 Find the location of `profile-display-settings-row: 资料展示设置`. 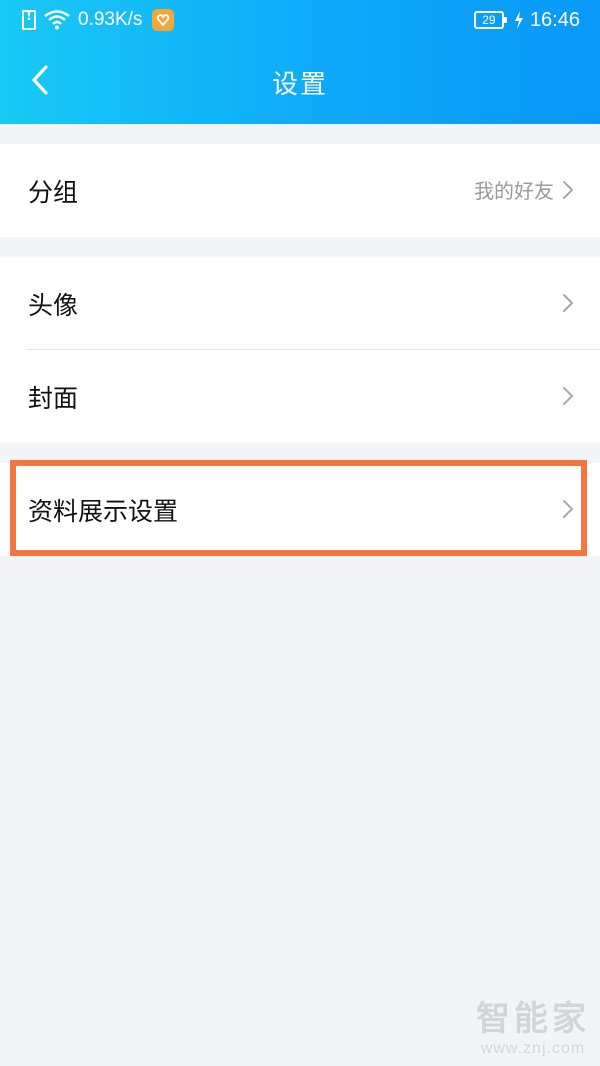

profile-display-settings-row: 资料展示设置 is located at coordinates (300, 509).